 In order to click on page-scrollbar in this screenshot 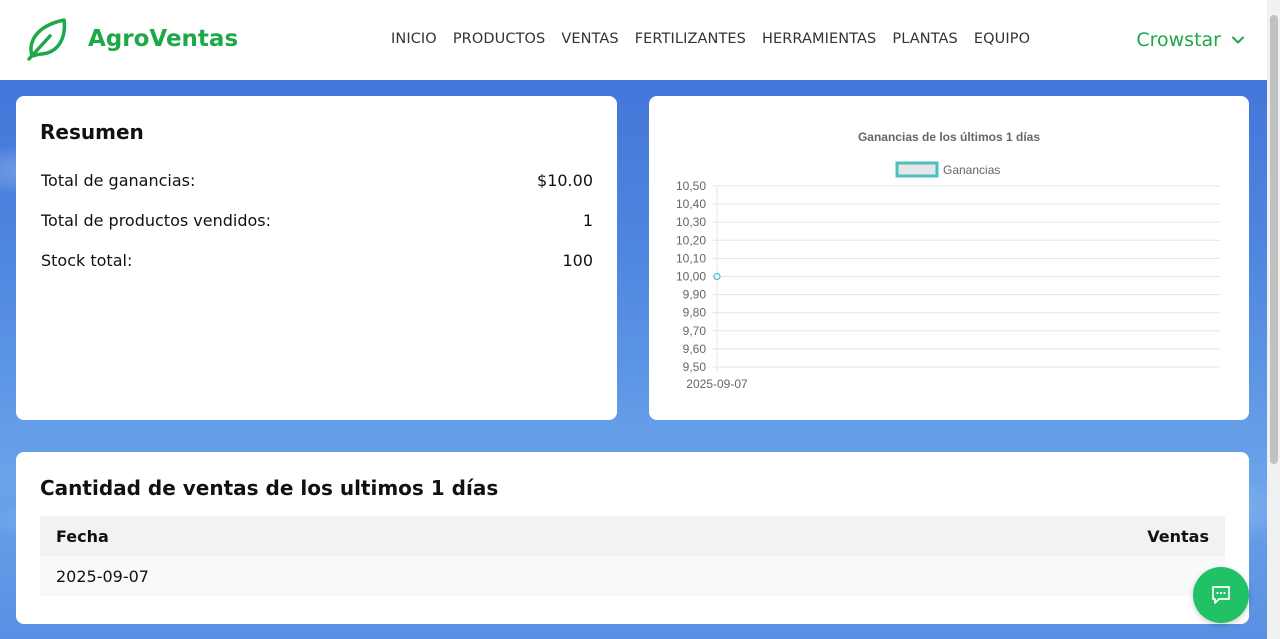, I will do `click(1273, 319)`.